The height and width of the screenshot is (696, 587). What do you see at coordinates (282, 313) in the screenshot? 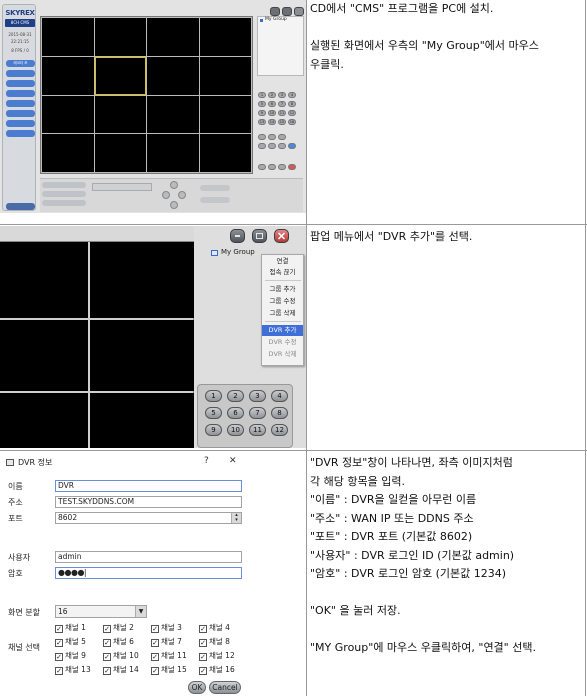
I see `menu-item-delete-group: 그룹 삭제` at bounding box center [282, 313].